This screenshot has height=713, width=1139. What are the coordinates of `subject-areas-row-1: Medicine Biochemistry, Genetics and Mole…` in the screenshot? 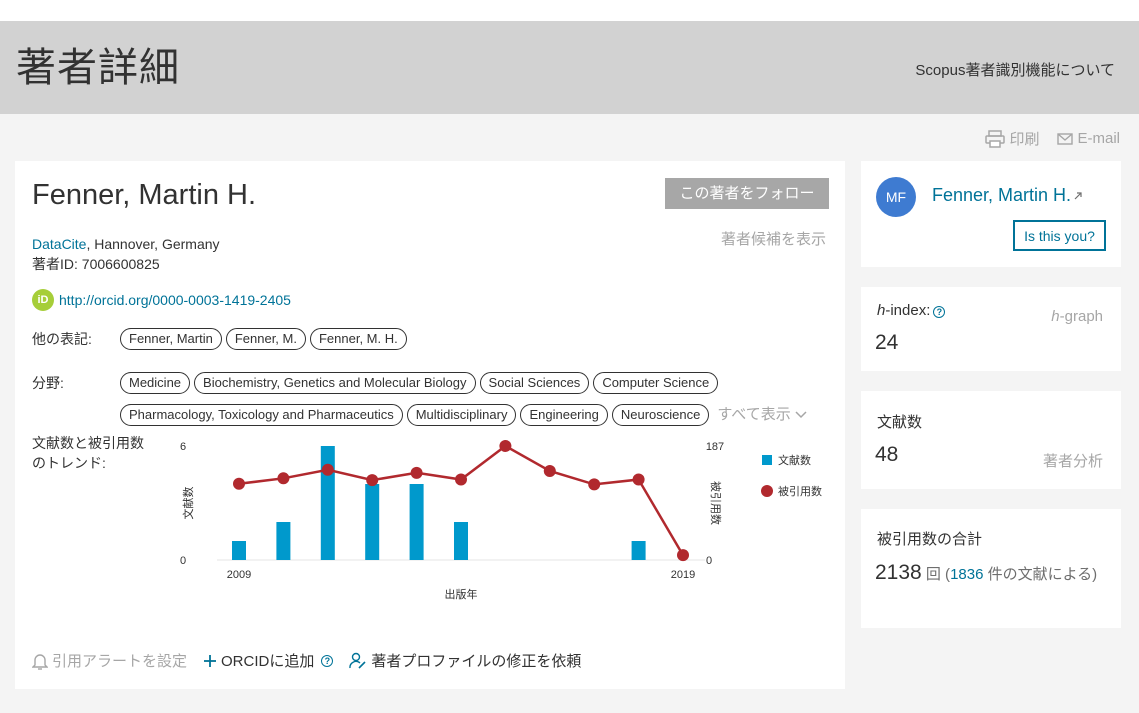 It's located at (419, 383).